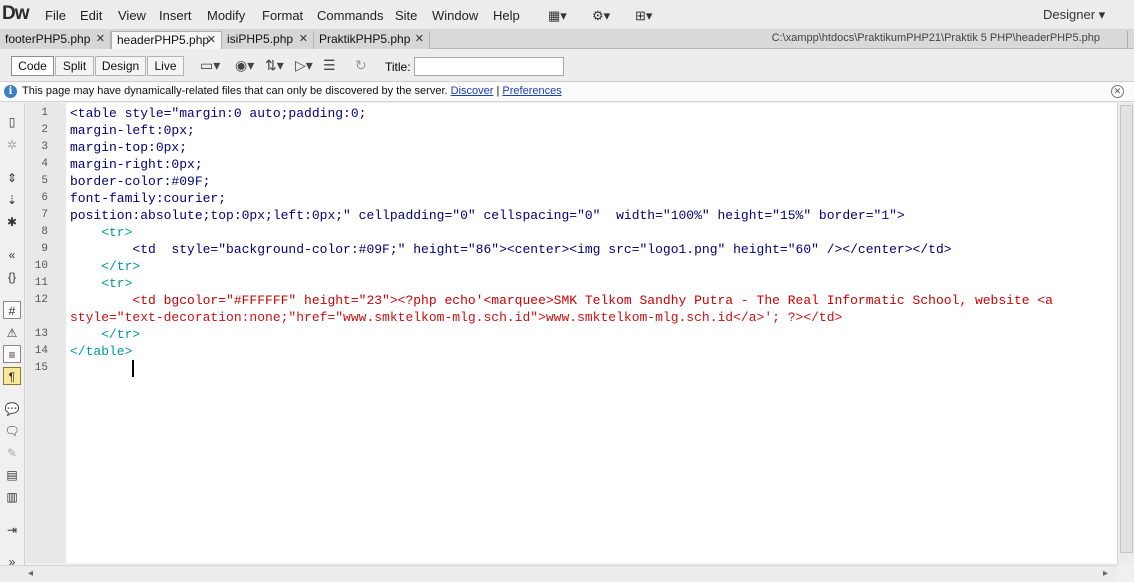 The height and width of the screenshot is (582, 1134). I want to click on tab-label: headerPHP5.php, so click(163, 40).